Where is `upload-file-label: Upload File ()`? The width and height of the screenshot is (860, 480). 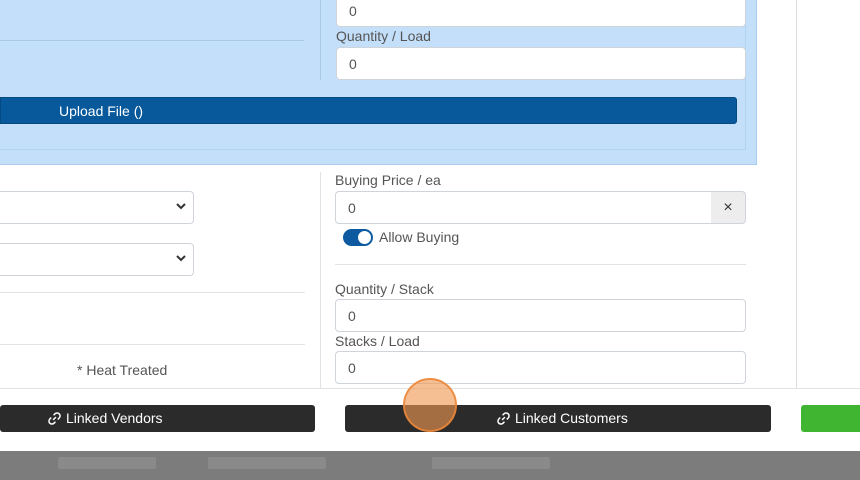 upload-file-label: Upload File () is located at coordinates (101, 111).